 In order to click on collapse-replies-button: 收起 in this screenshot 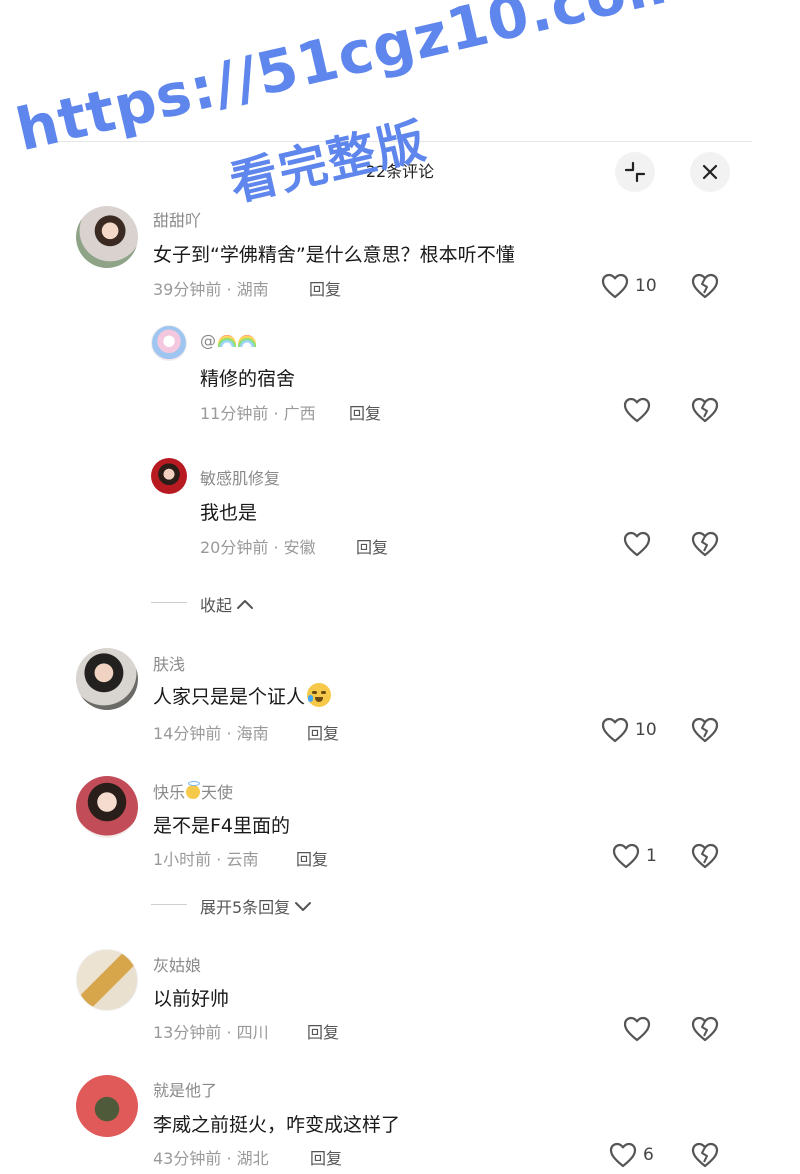, I will do `click(227, 604)`.